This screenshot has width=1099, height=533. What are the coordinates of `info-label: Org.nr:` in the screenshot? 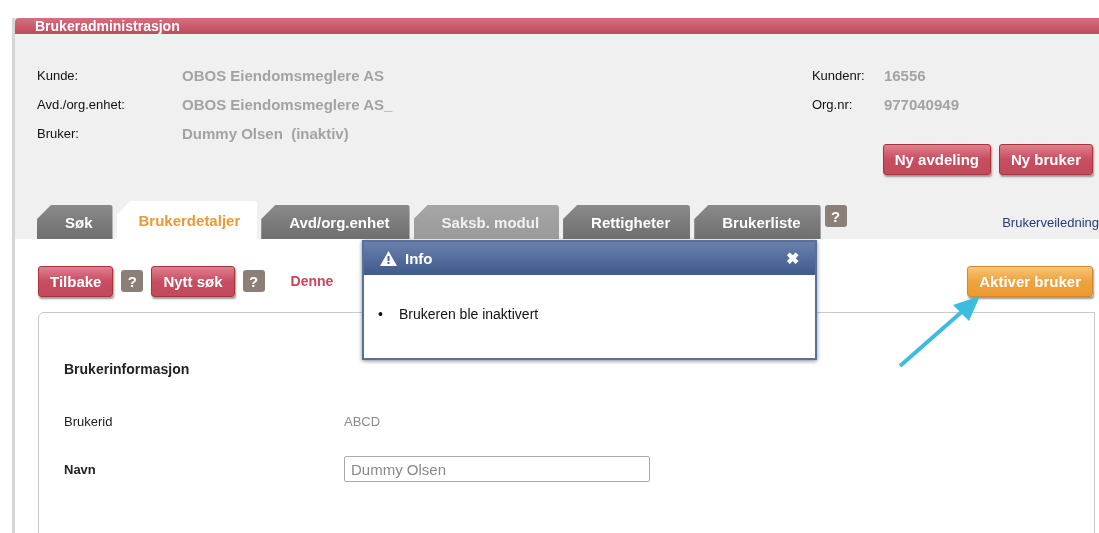 It's located at (832, 105).